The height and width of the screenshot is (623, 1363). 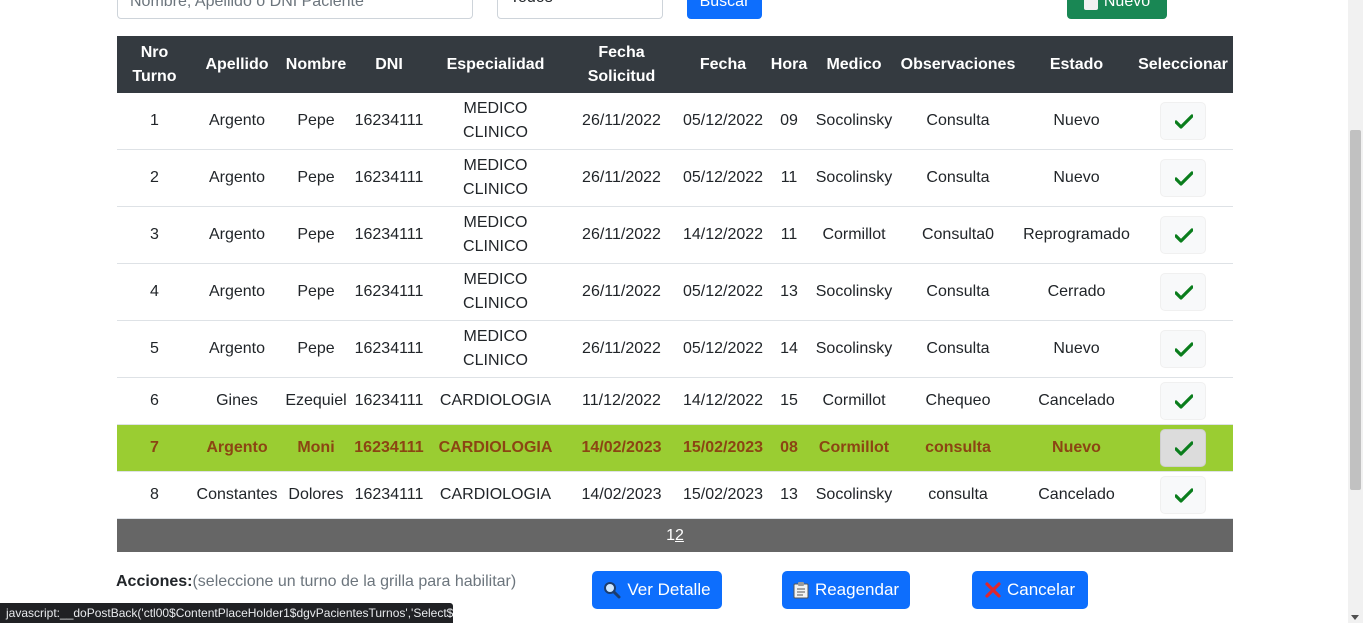 I want to click on page-scrollbar, so click(x=1355, y=311).